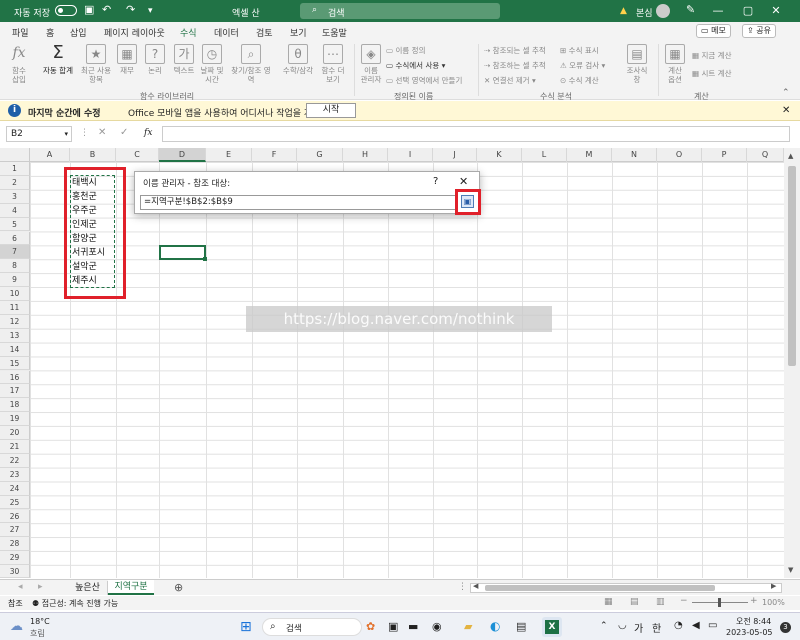  I want to click on fill-handle, so click(205, 259).